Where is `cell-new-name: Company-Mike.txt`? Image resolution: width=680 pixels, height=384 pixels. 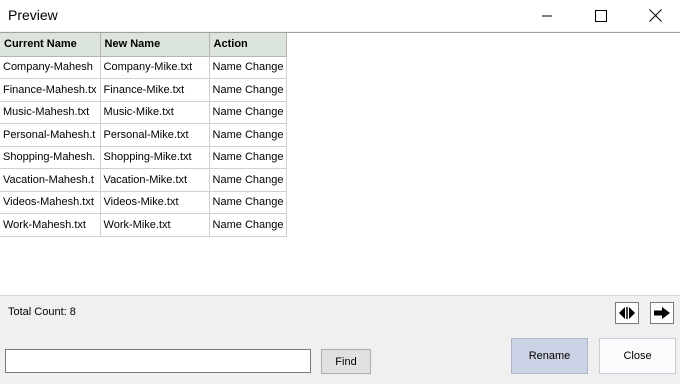 cell-new-name: Company-Mike.txt is located at coordinates (154, 67).